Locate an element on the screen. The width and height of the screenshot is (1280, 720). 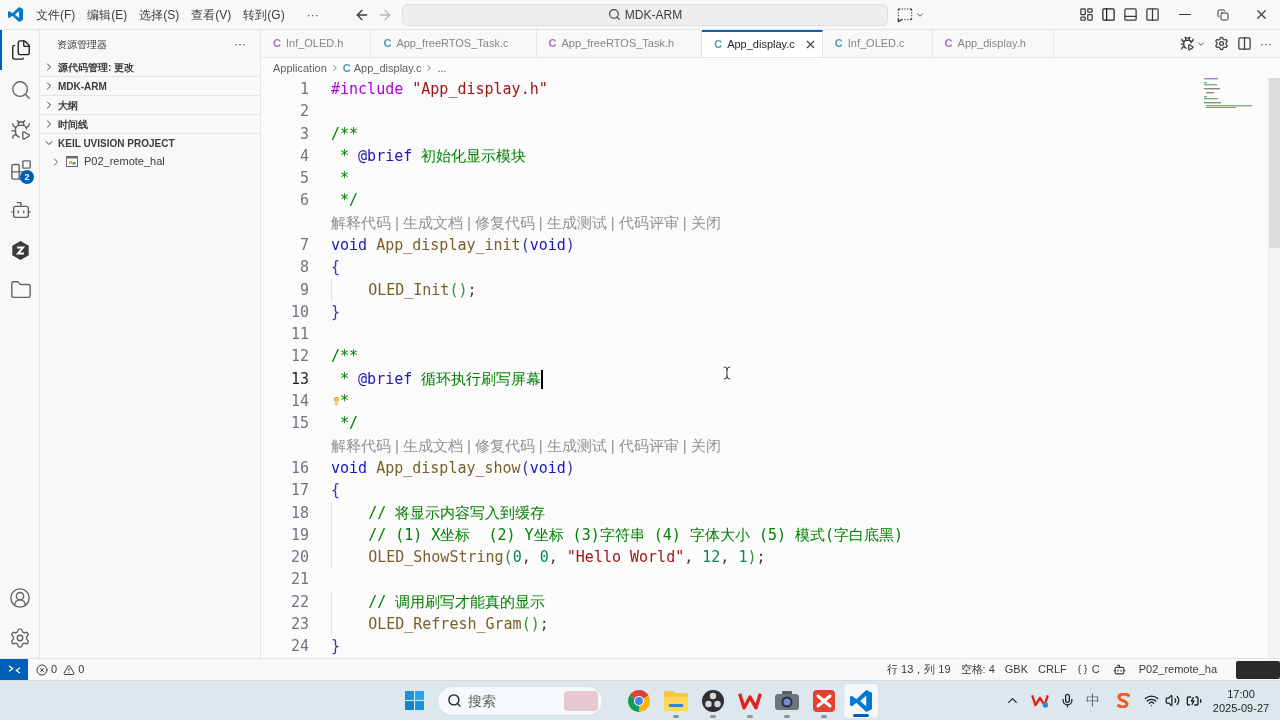
line-number: 19 is located at coordinates (299, 535).